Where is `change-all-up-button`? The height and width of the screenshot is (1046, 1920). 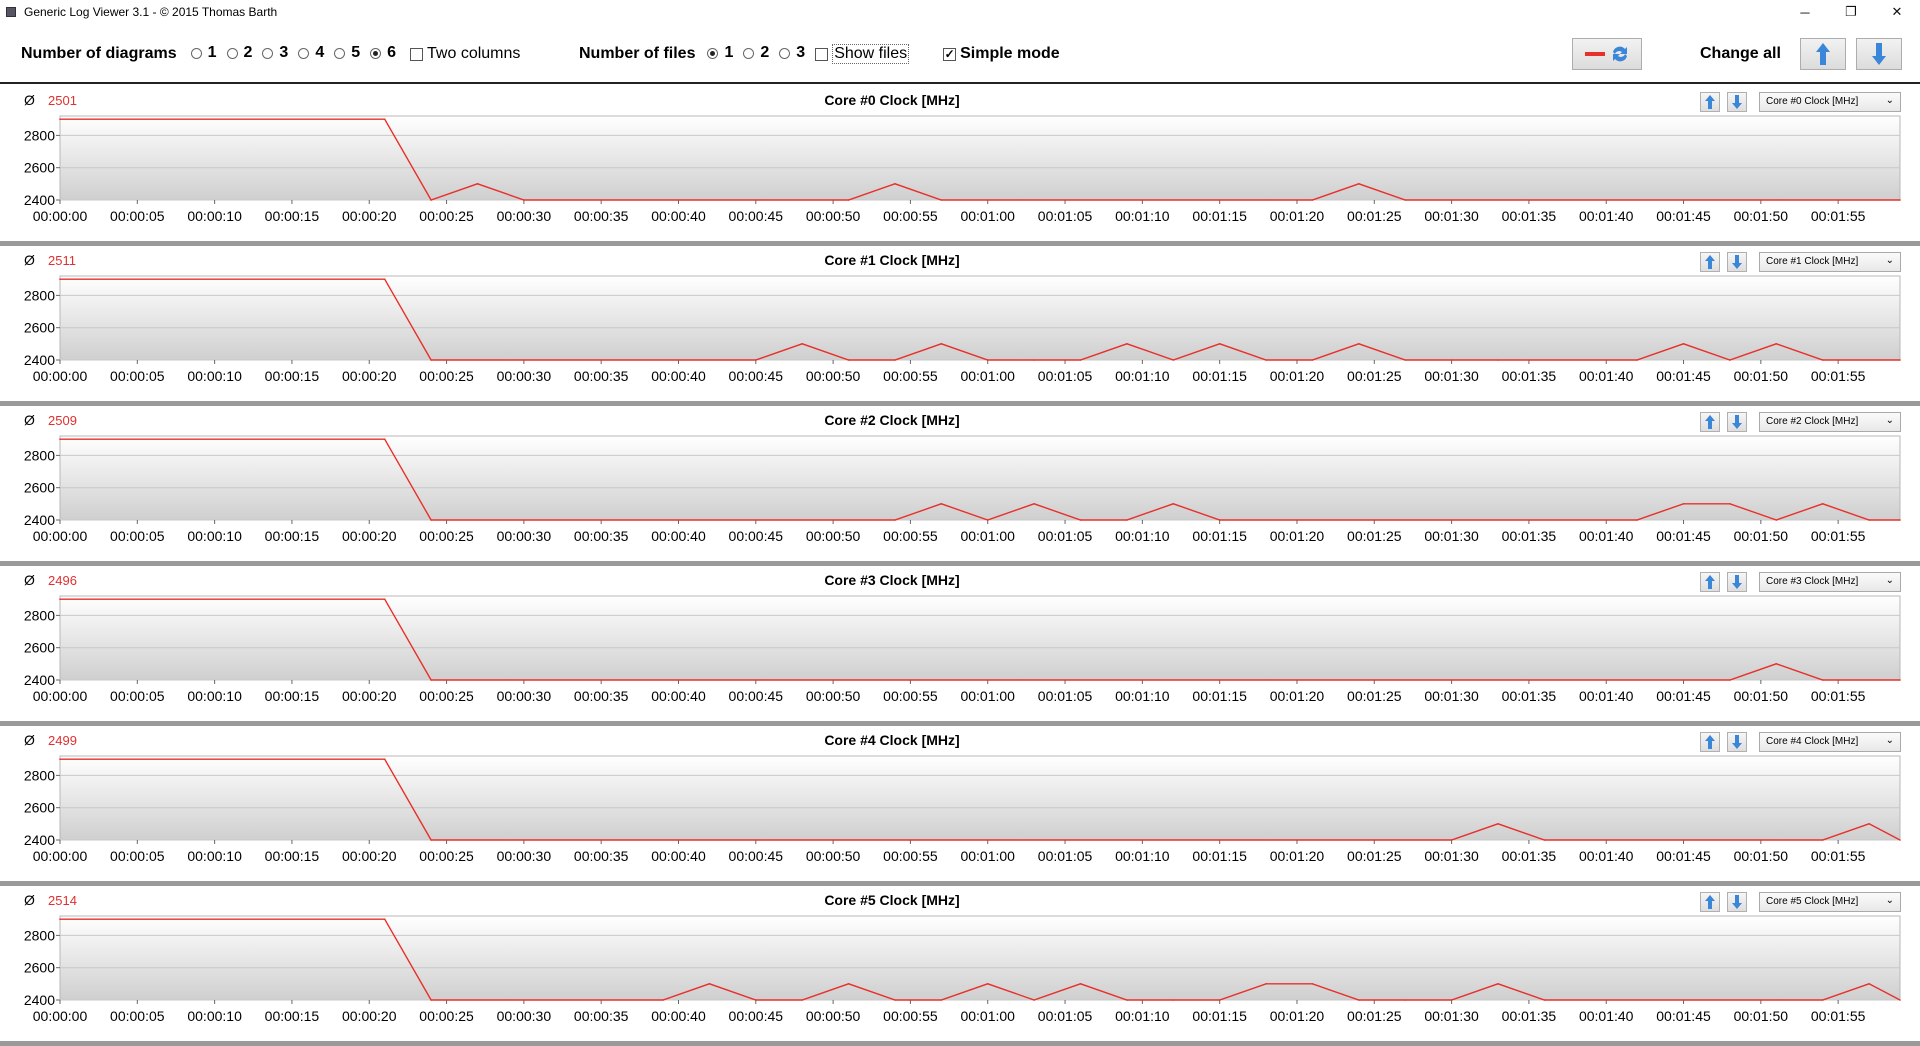 change-all-up-button is located at coordinates (1823, 54).